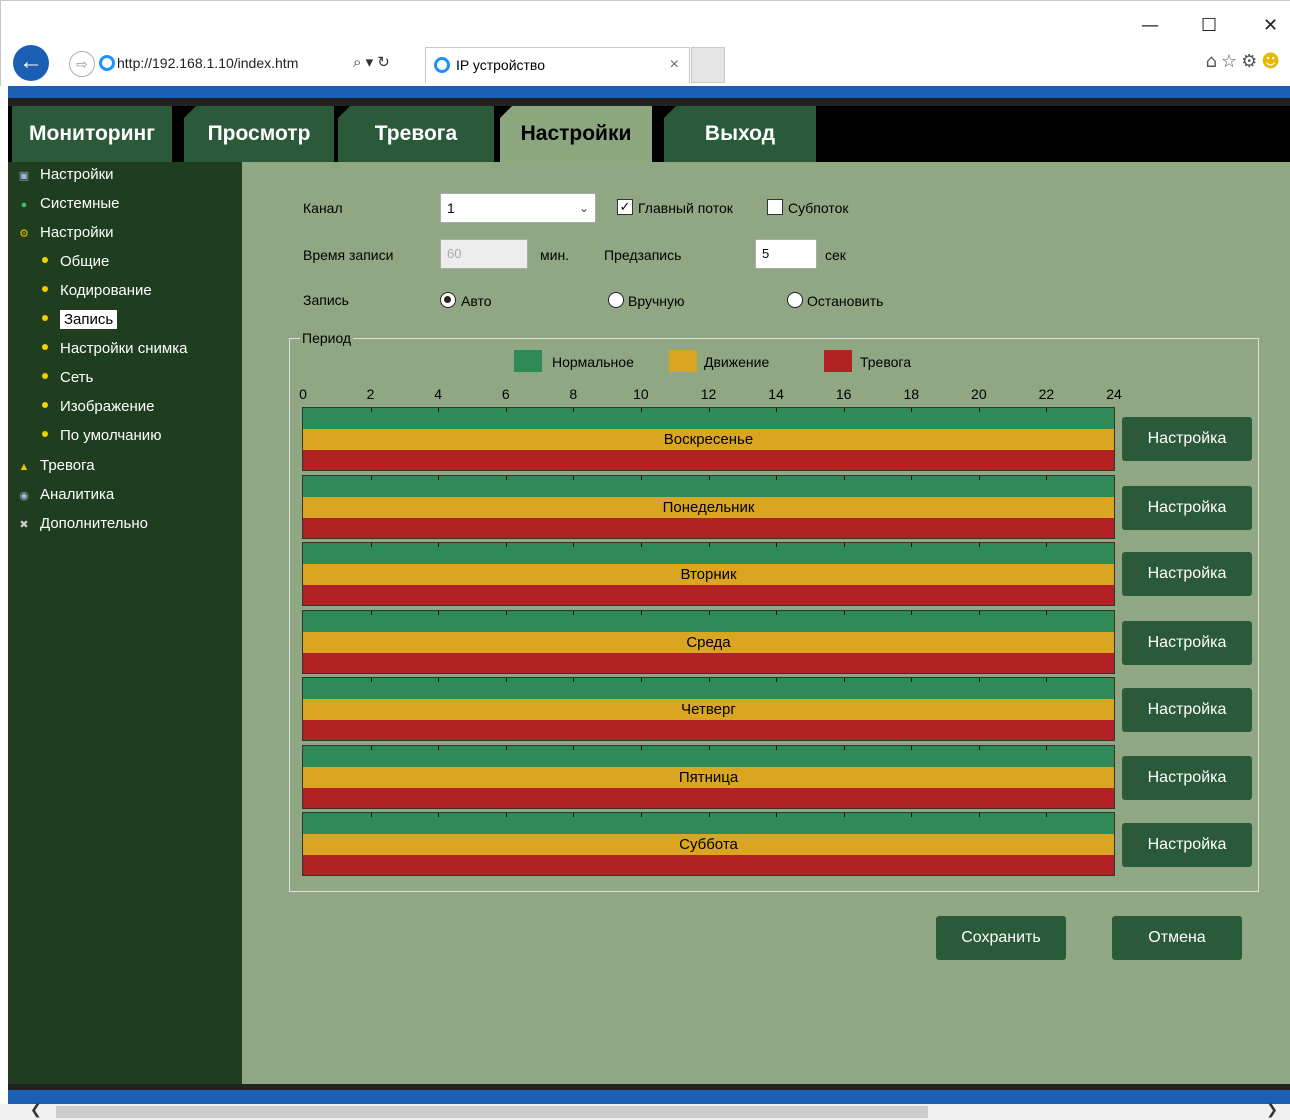 This screenshot has height=1120, width=1290. I want to click on channel-select: 1 ⌄, so click(518, 208).